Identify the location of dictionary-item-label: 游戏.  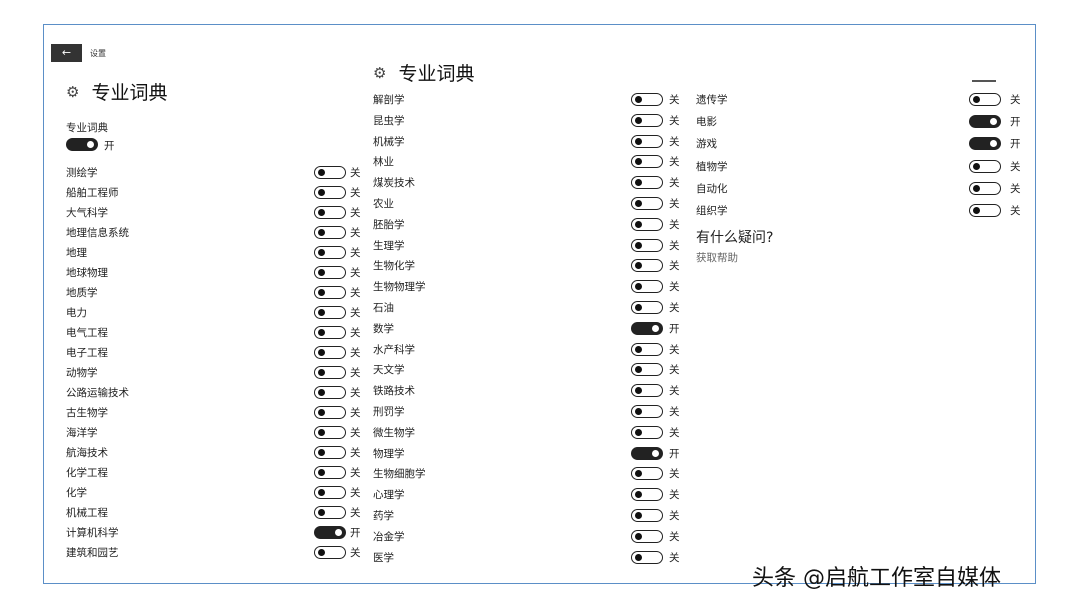
(706, 144).